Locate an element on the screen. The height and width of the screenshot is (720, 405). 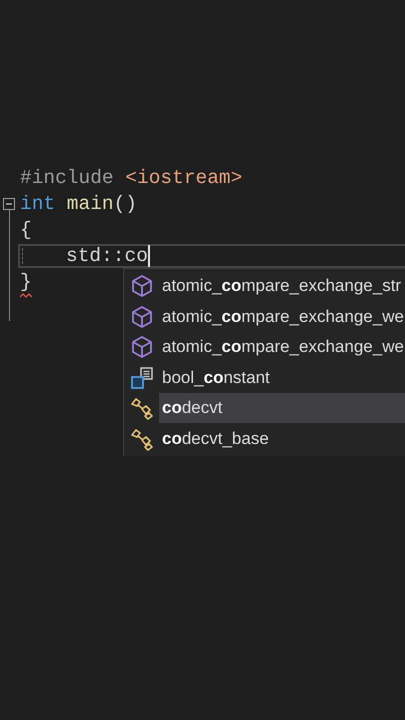
completion-item: codecvt_base is located at coordinates (282, 439).